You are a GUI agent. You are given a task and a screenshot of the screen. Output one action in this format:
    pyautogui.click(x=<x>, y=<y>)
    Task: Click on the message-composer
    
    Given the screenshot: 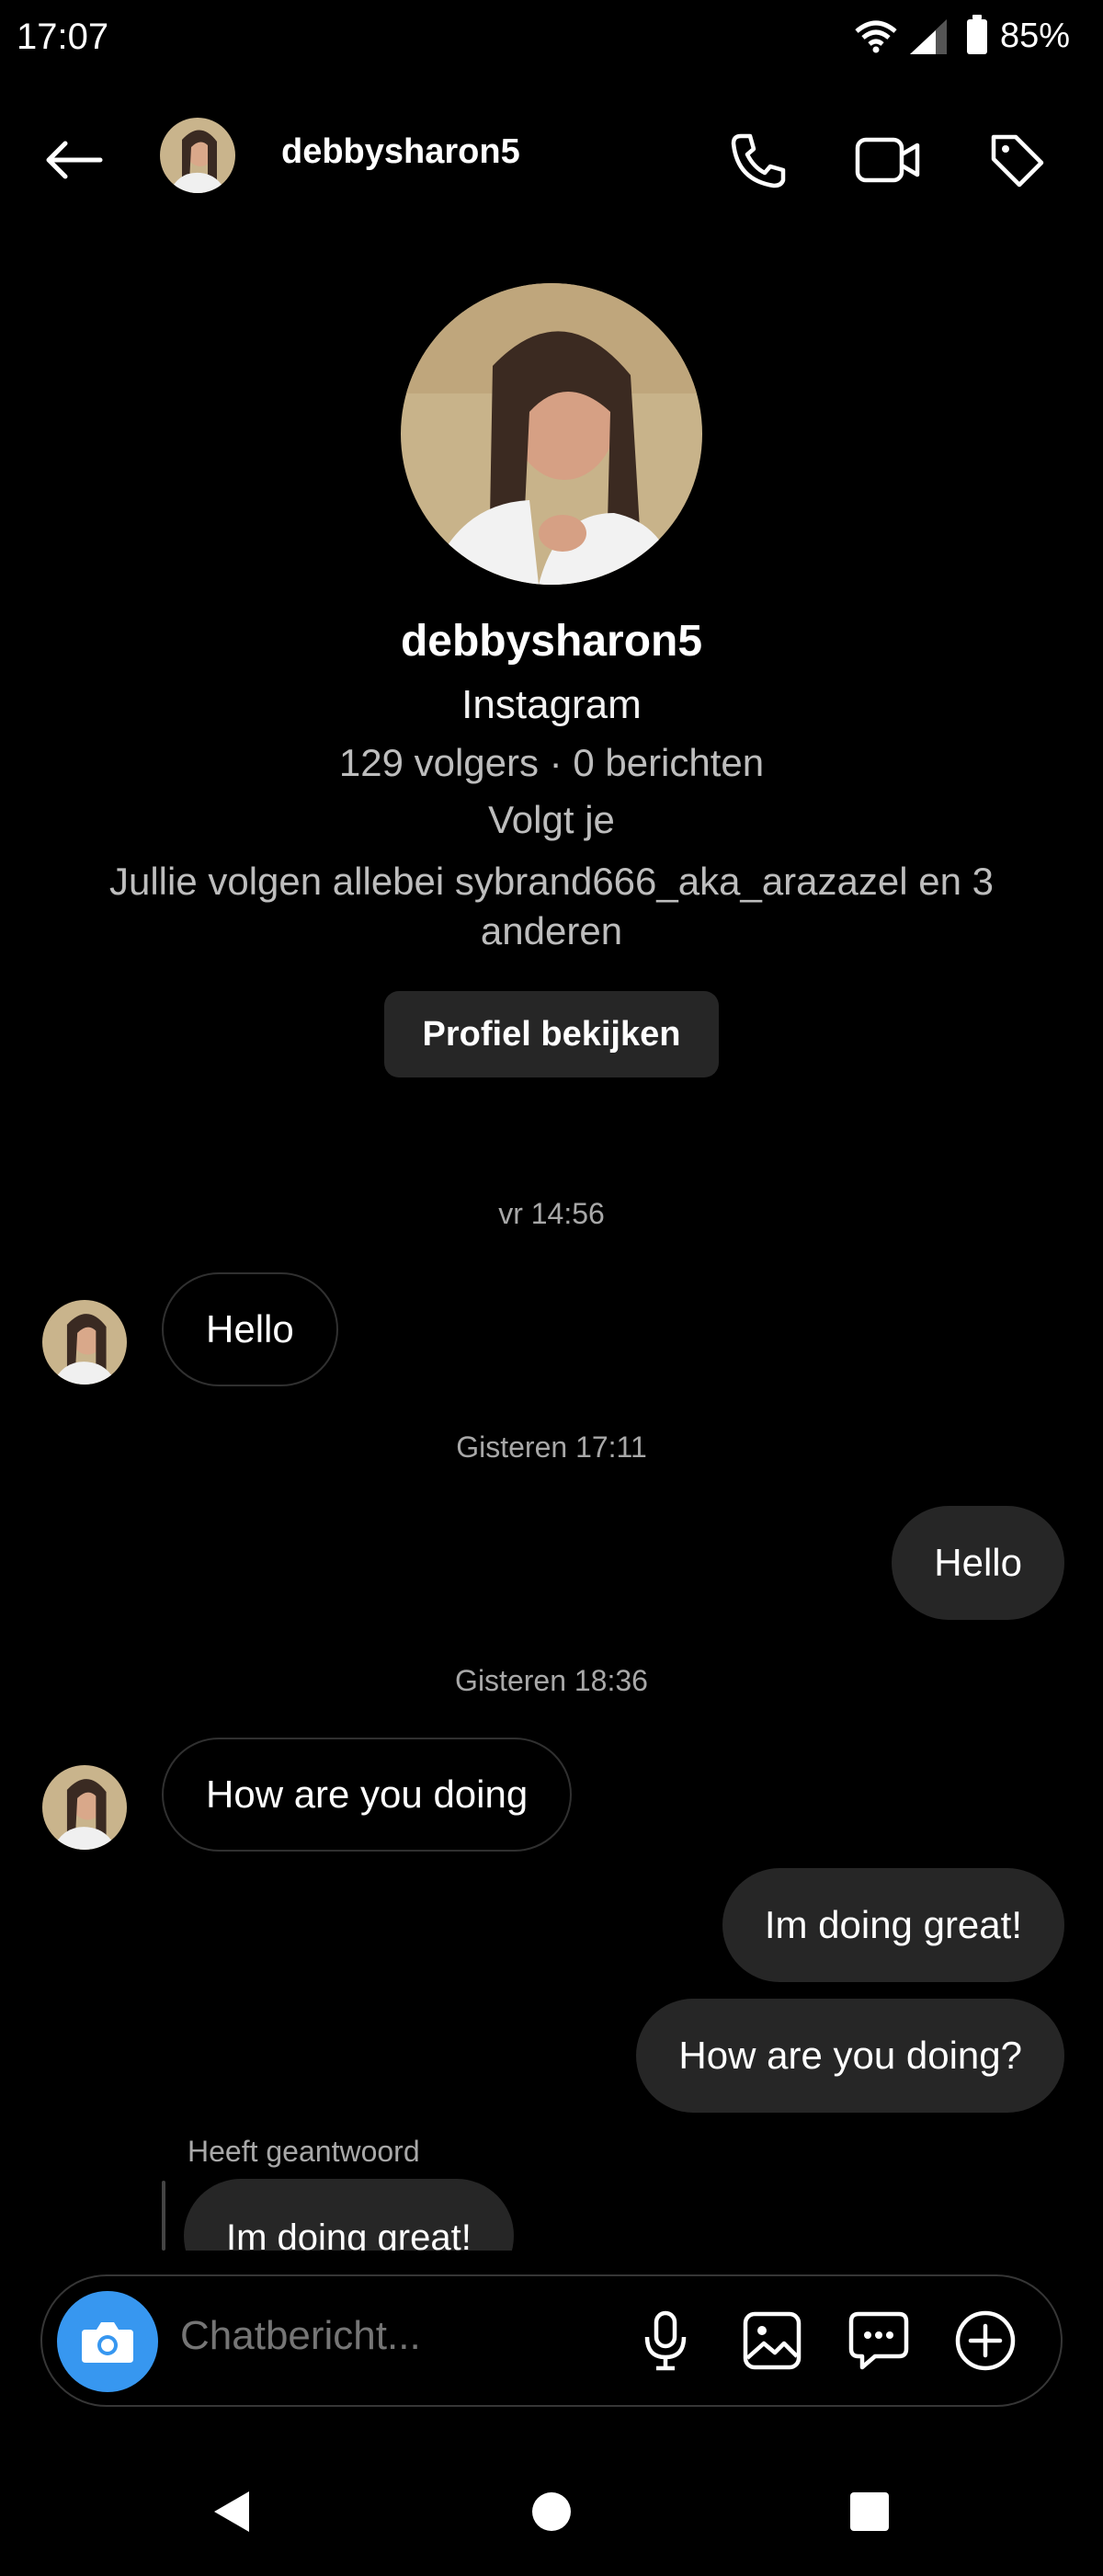 What is the action you would take?
    pyautogui.click(x=551, y=2340)
    